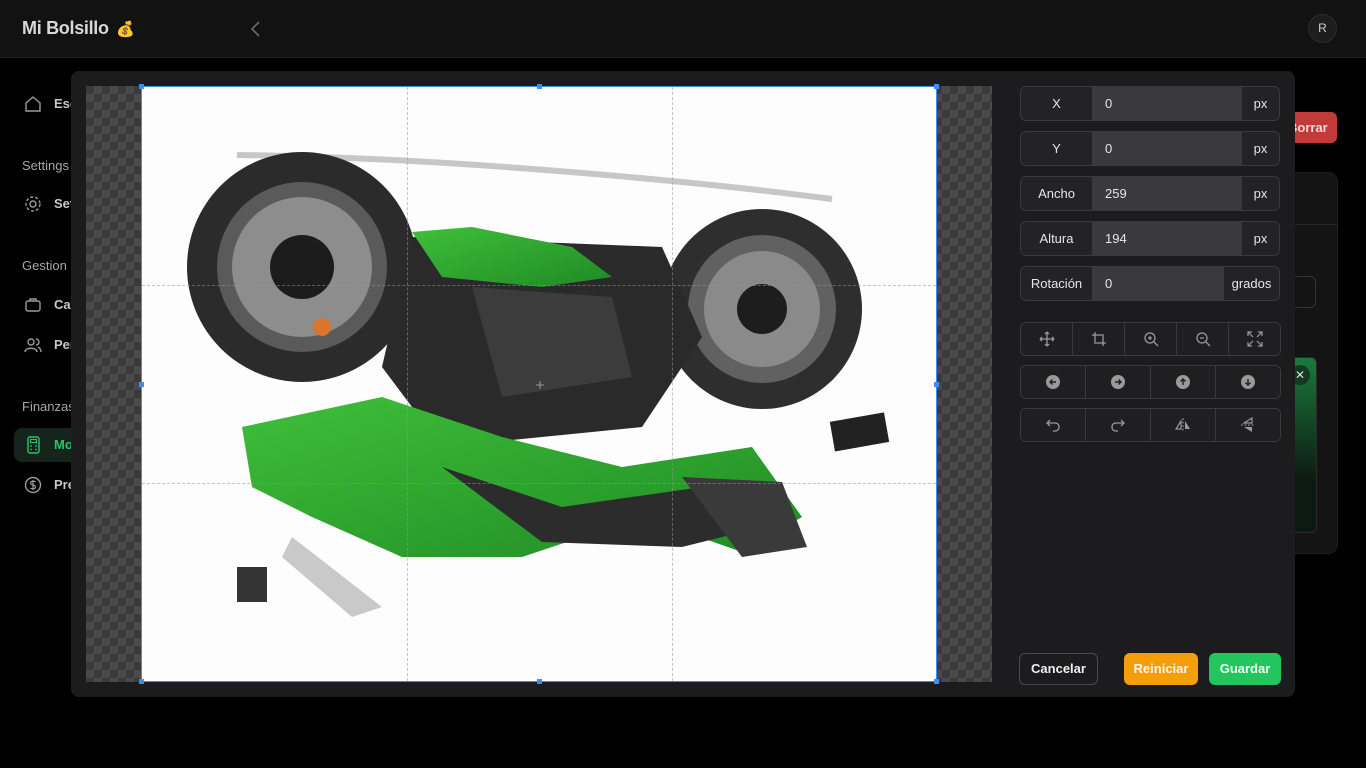 The image size is (1366, 768). I want to click on crop-handle-top-left, so click(141, 86).